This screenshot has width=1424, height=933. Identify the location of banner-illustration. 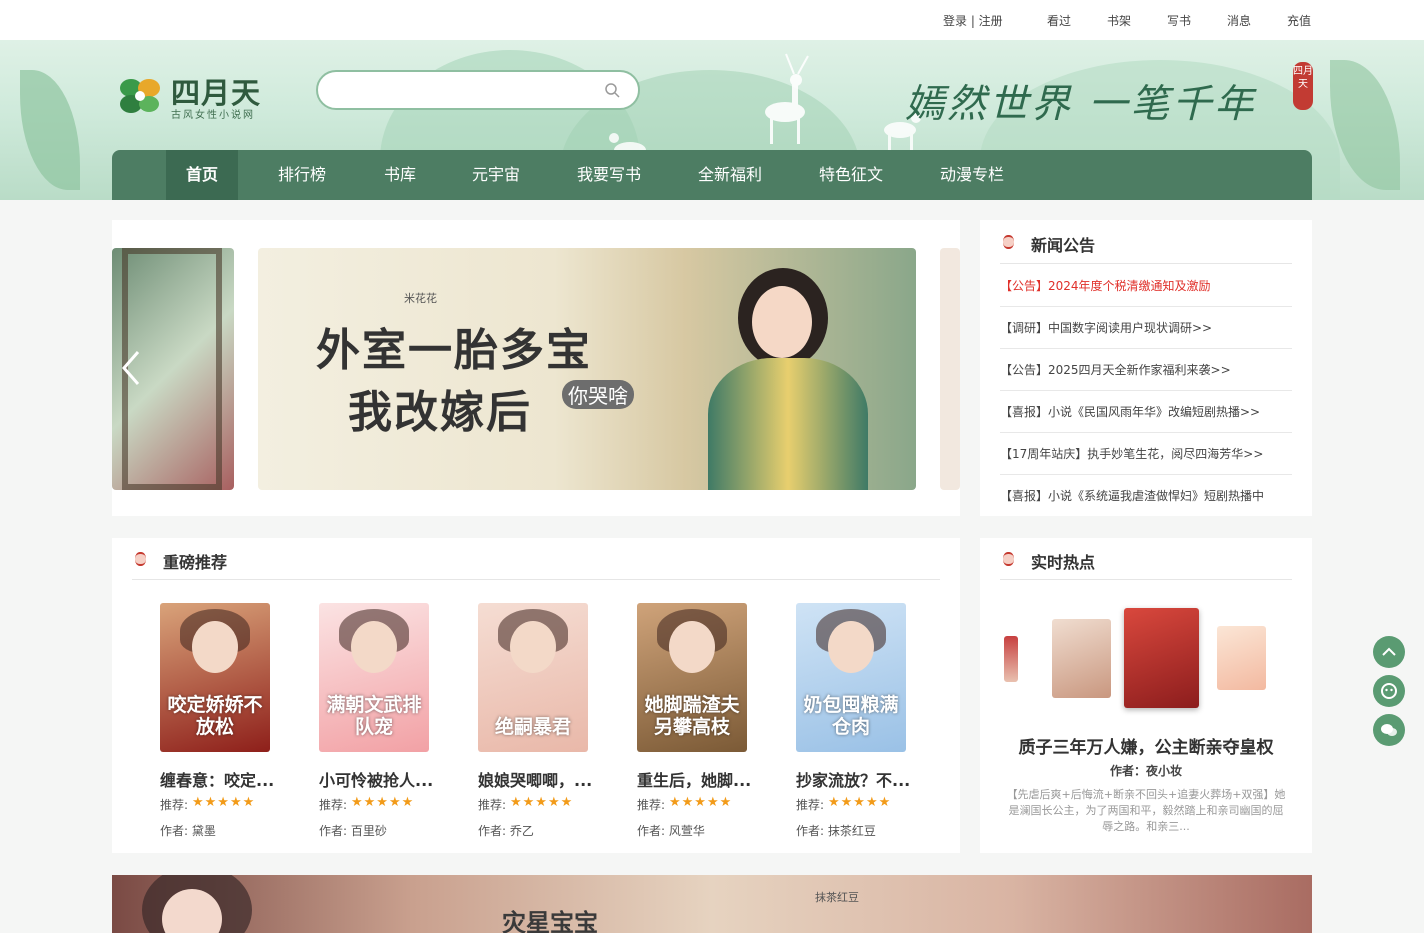
(792, 369).